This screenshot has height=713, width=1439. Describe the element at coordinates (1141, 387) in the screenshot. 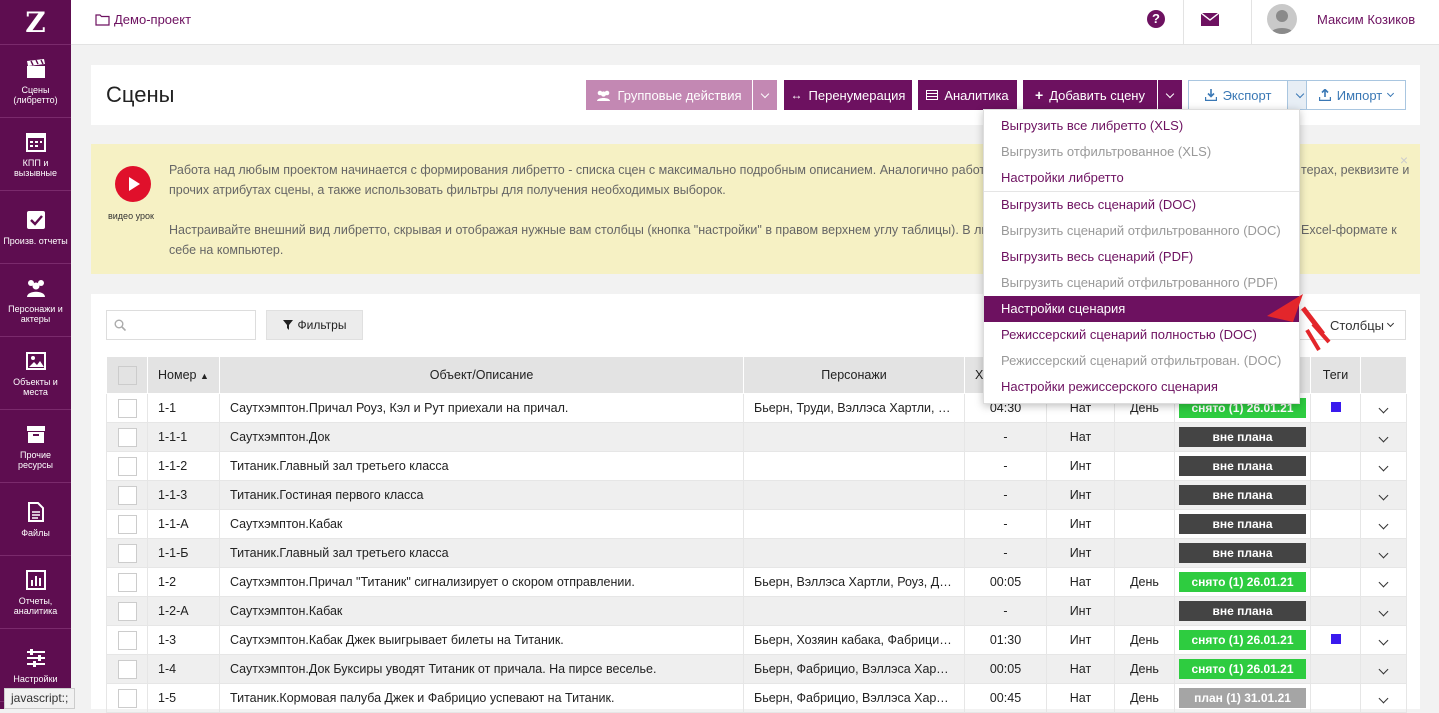

I see `export-menu-item: Настройки режиссерского сценария` at that location.